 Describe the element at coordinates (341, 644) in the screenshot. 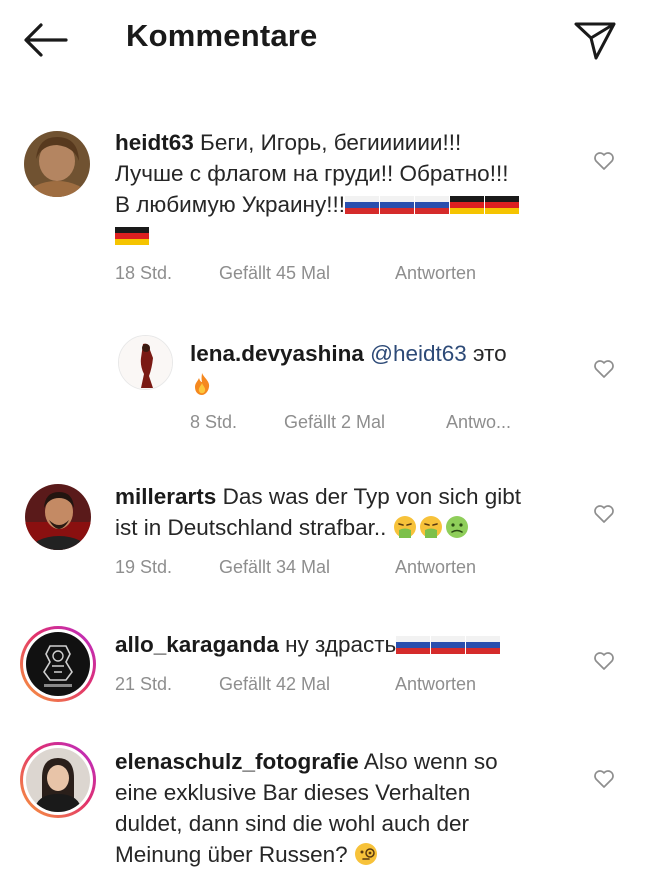

I see `comment-line: ну здрасть` at that location.